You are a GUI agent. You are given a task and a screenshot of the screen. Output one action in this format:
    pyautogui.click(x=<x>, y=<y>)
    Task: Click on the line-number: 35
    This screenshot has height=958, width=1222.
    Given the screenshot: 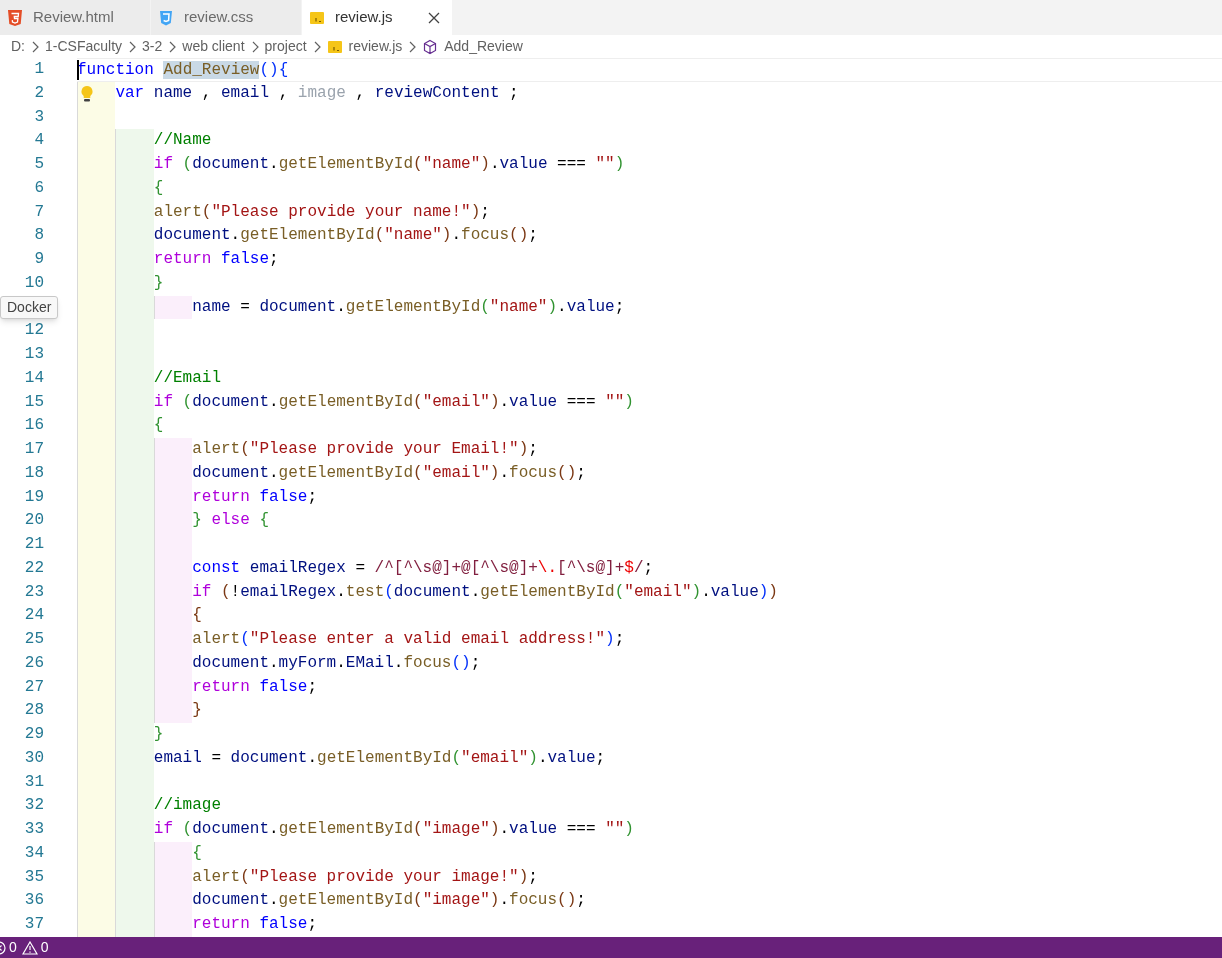 What is the action you would take?
    pyautogui.click(x=34, y=876)
    